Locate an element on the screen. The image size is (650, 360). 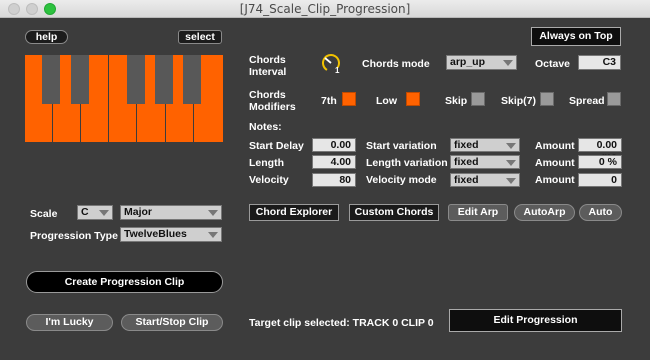
notes-label: Notes: is located at coordinates (265, 127).